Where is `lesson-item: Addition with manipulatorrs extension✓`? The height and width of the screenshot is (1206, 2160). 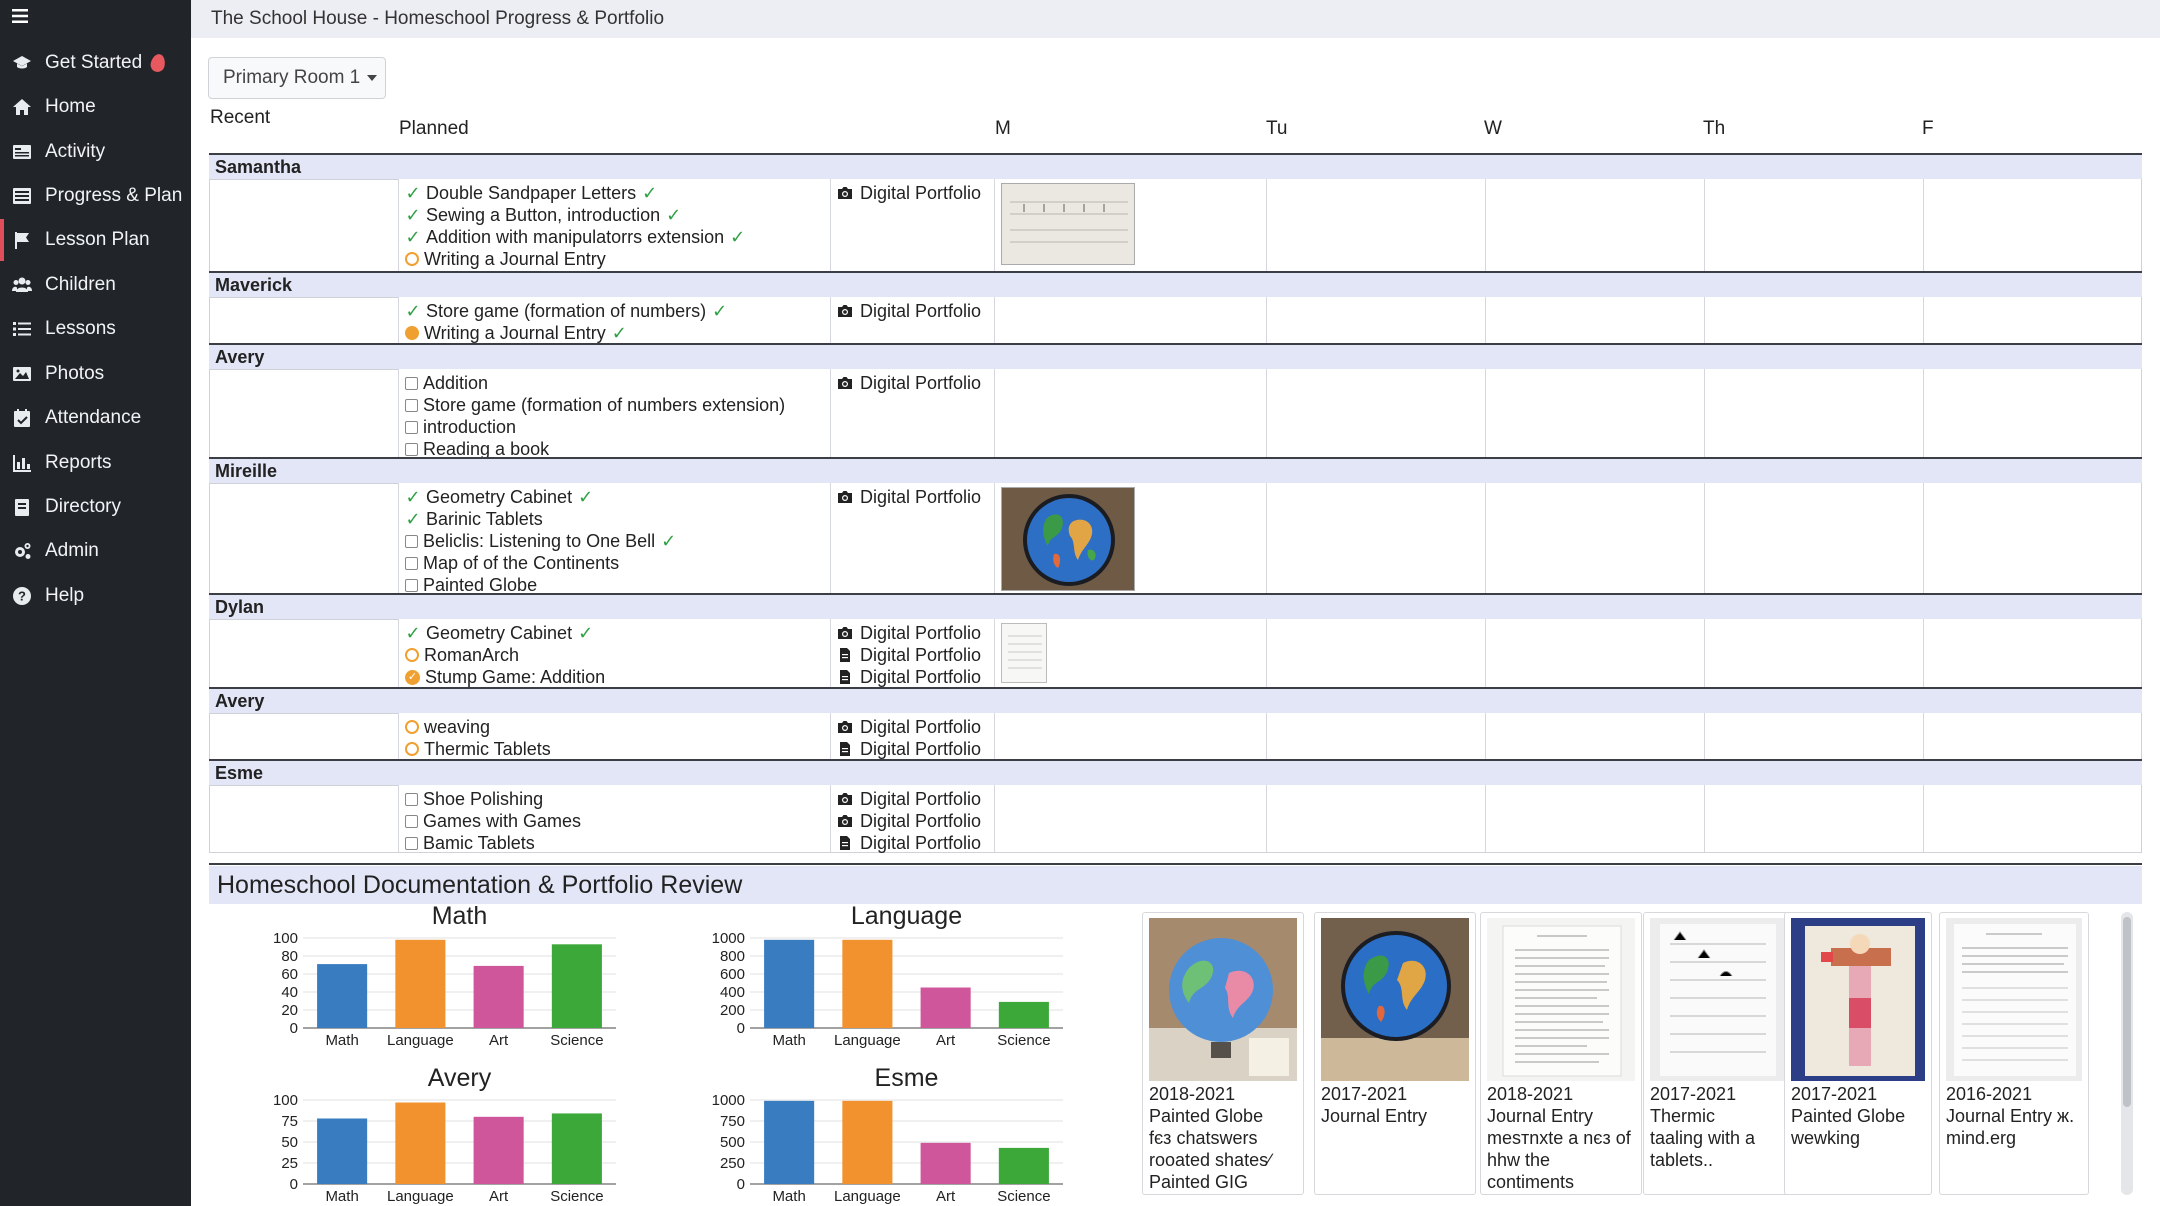 lesson-item: Addition with manipulatorrs extension✓ is located at coordinates (575, 237).